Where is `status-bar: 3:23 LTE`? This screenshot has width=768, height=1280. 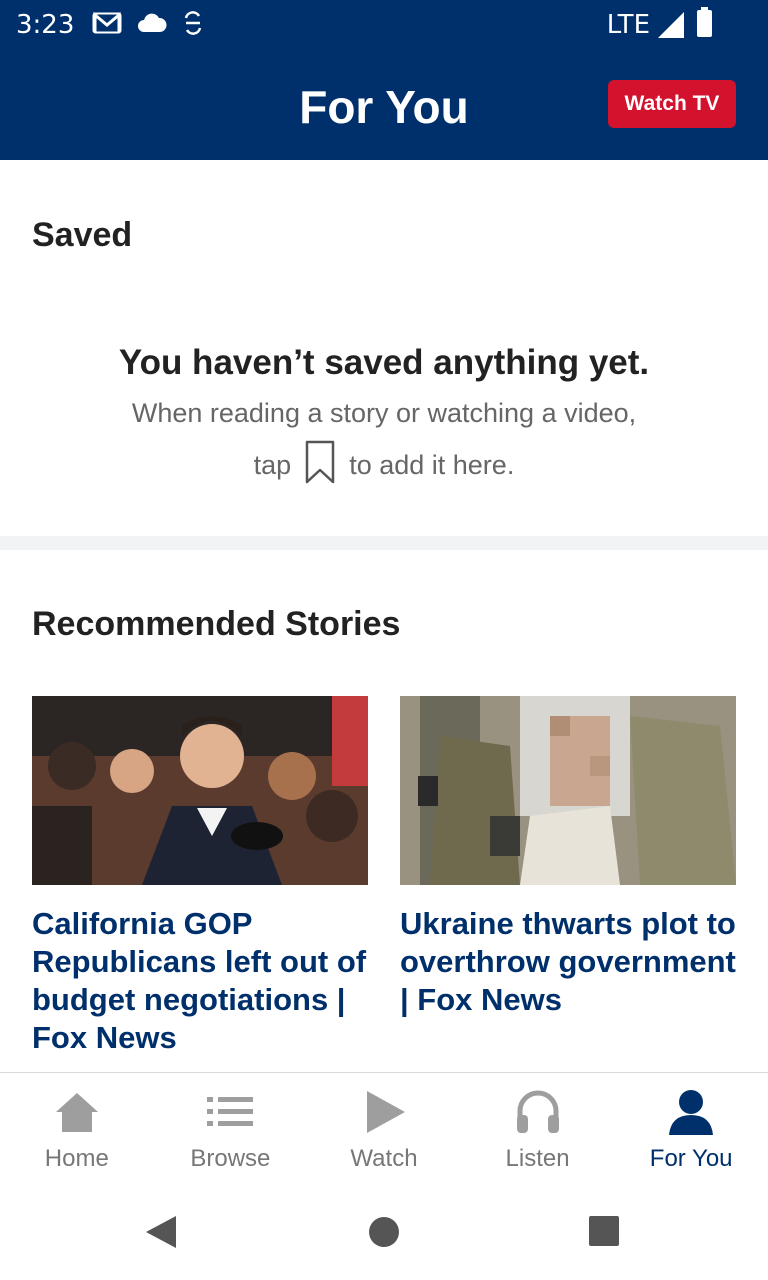
status-bar: 3:23 LTE is located at coordinates (384, 25).